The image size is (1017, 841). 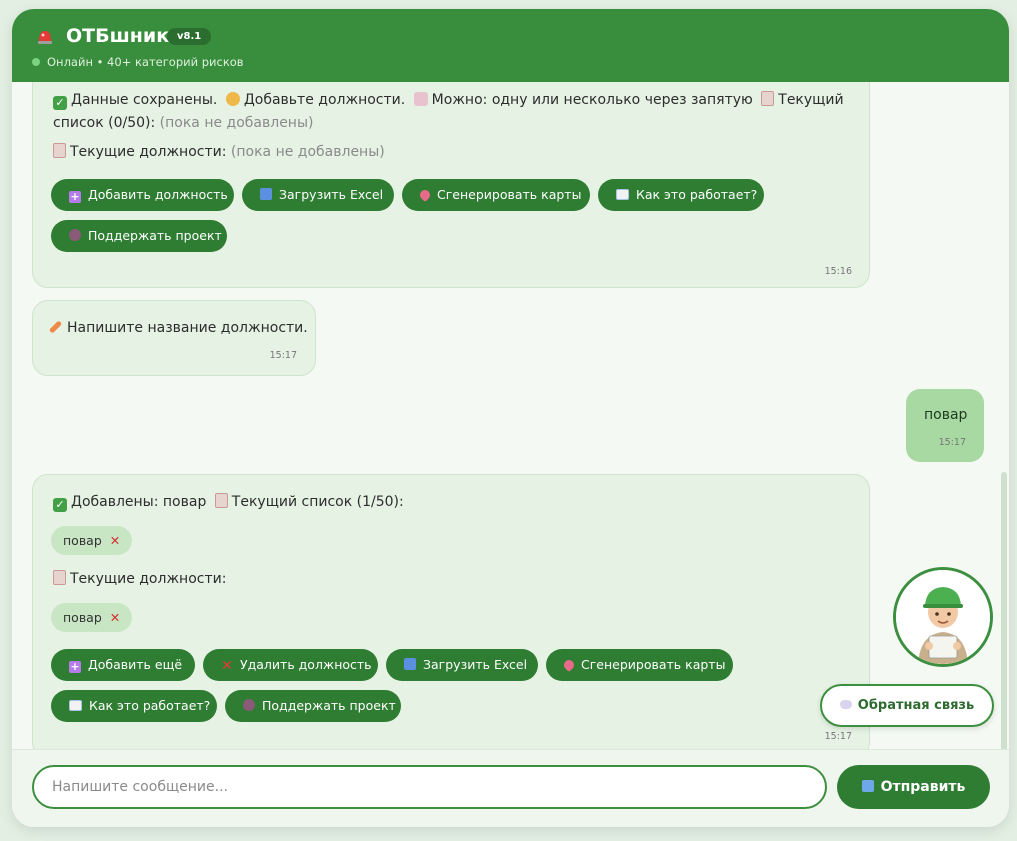 I want to click on user-message: повар 15:17, so click(x=945, y=425).